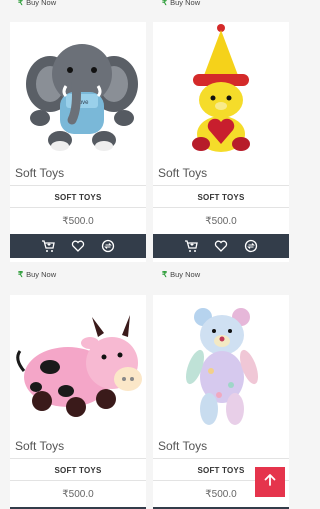 Image resolution: width=320 pixels, height=509 pixels. I want to click on scroll-to-top-button, so click(270, 482).